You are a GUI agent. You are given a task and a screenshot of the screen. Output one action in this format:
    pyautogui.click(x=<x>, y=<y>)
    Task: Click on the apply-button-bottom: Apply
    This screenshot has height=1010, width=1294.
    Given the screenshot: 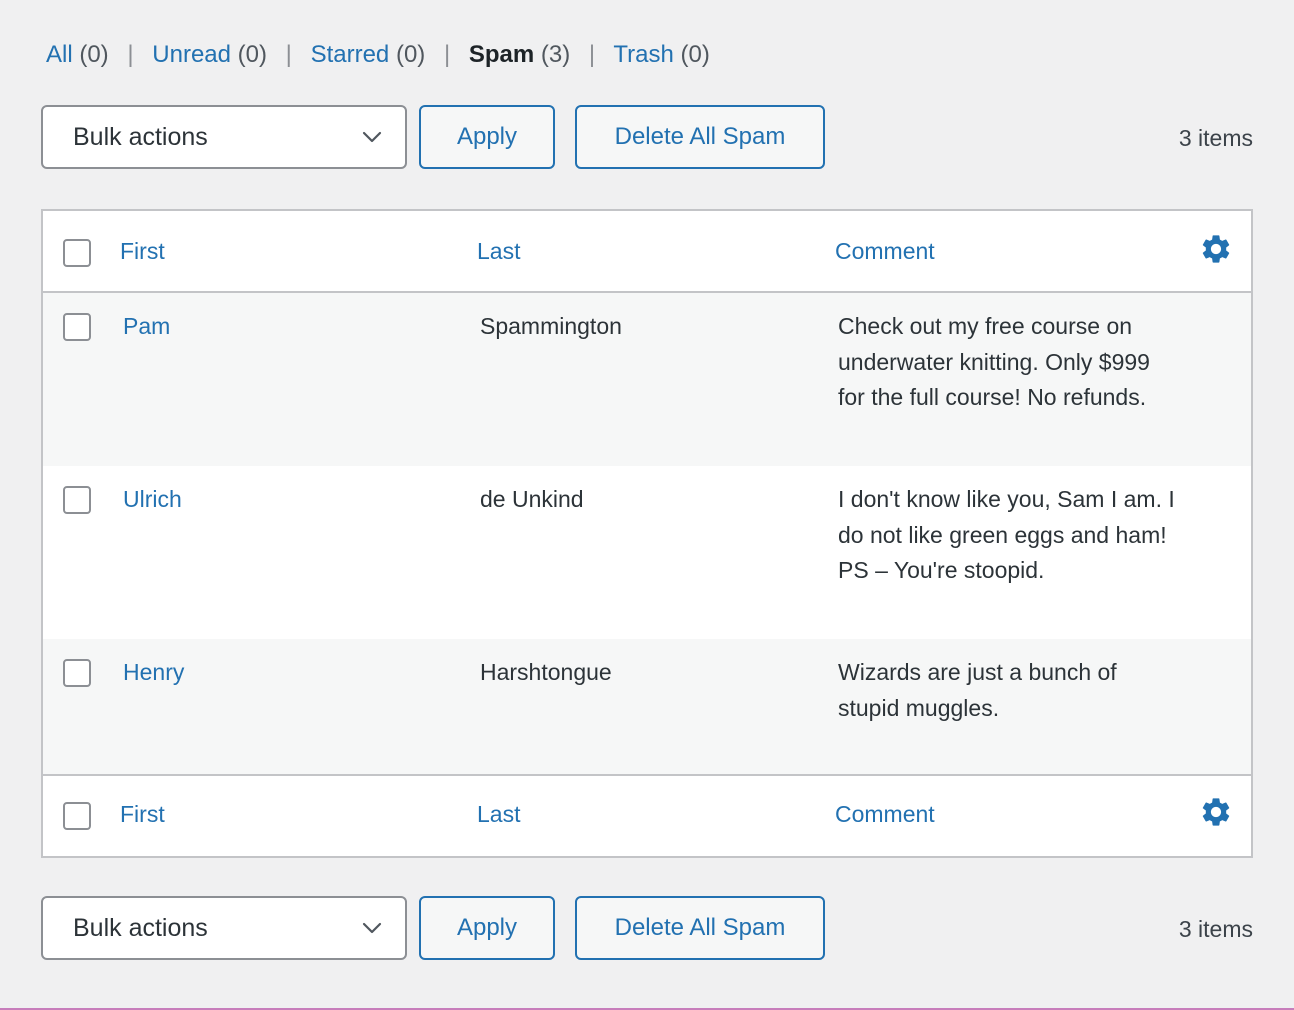 What is the action you would take?
    pyautogui.click(x=487, y=928)
    